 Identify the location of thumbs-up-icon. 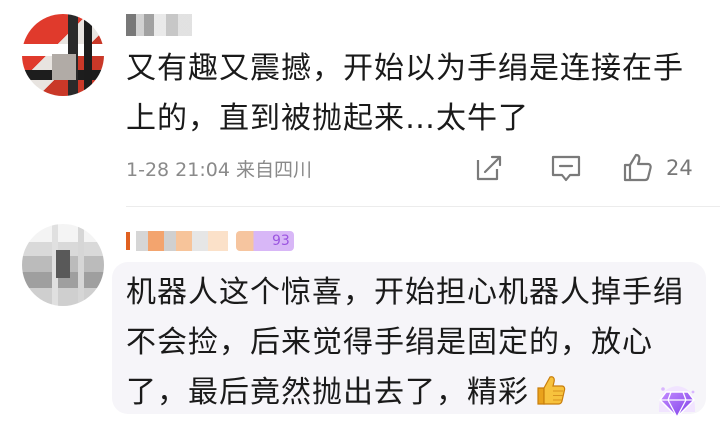
(638, 168).